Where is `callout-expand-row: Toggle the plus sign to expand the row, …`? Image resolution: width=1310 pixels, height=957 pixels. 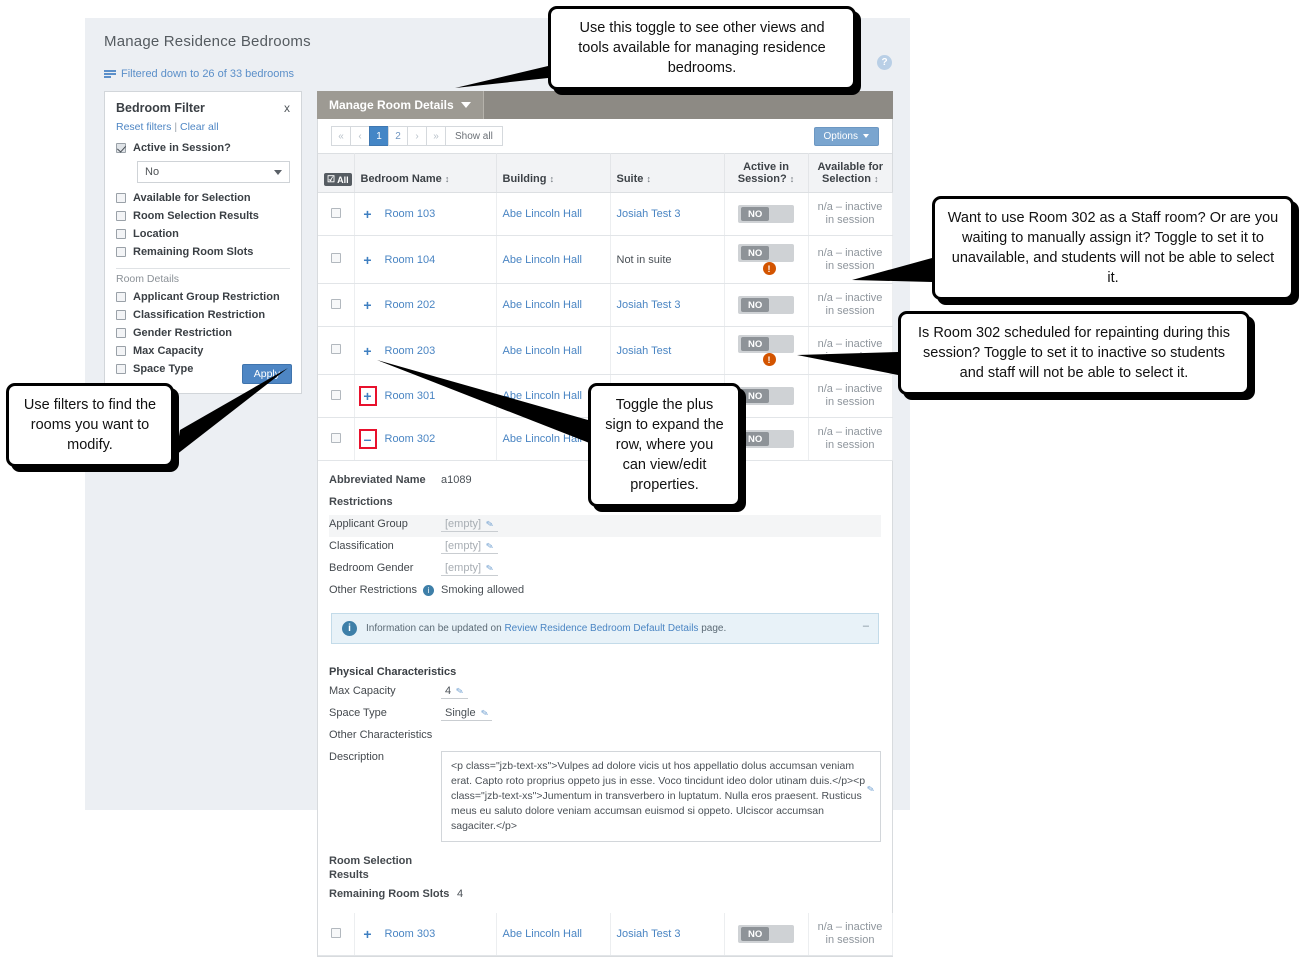 callout-expand-row: Toggle the plus sign to expand the row, … is located at coordinates (664, 445).